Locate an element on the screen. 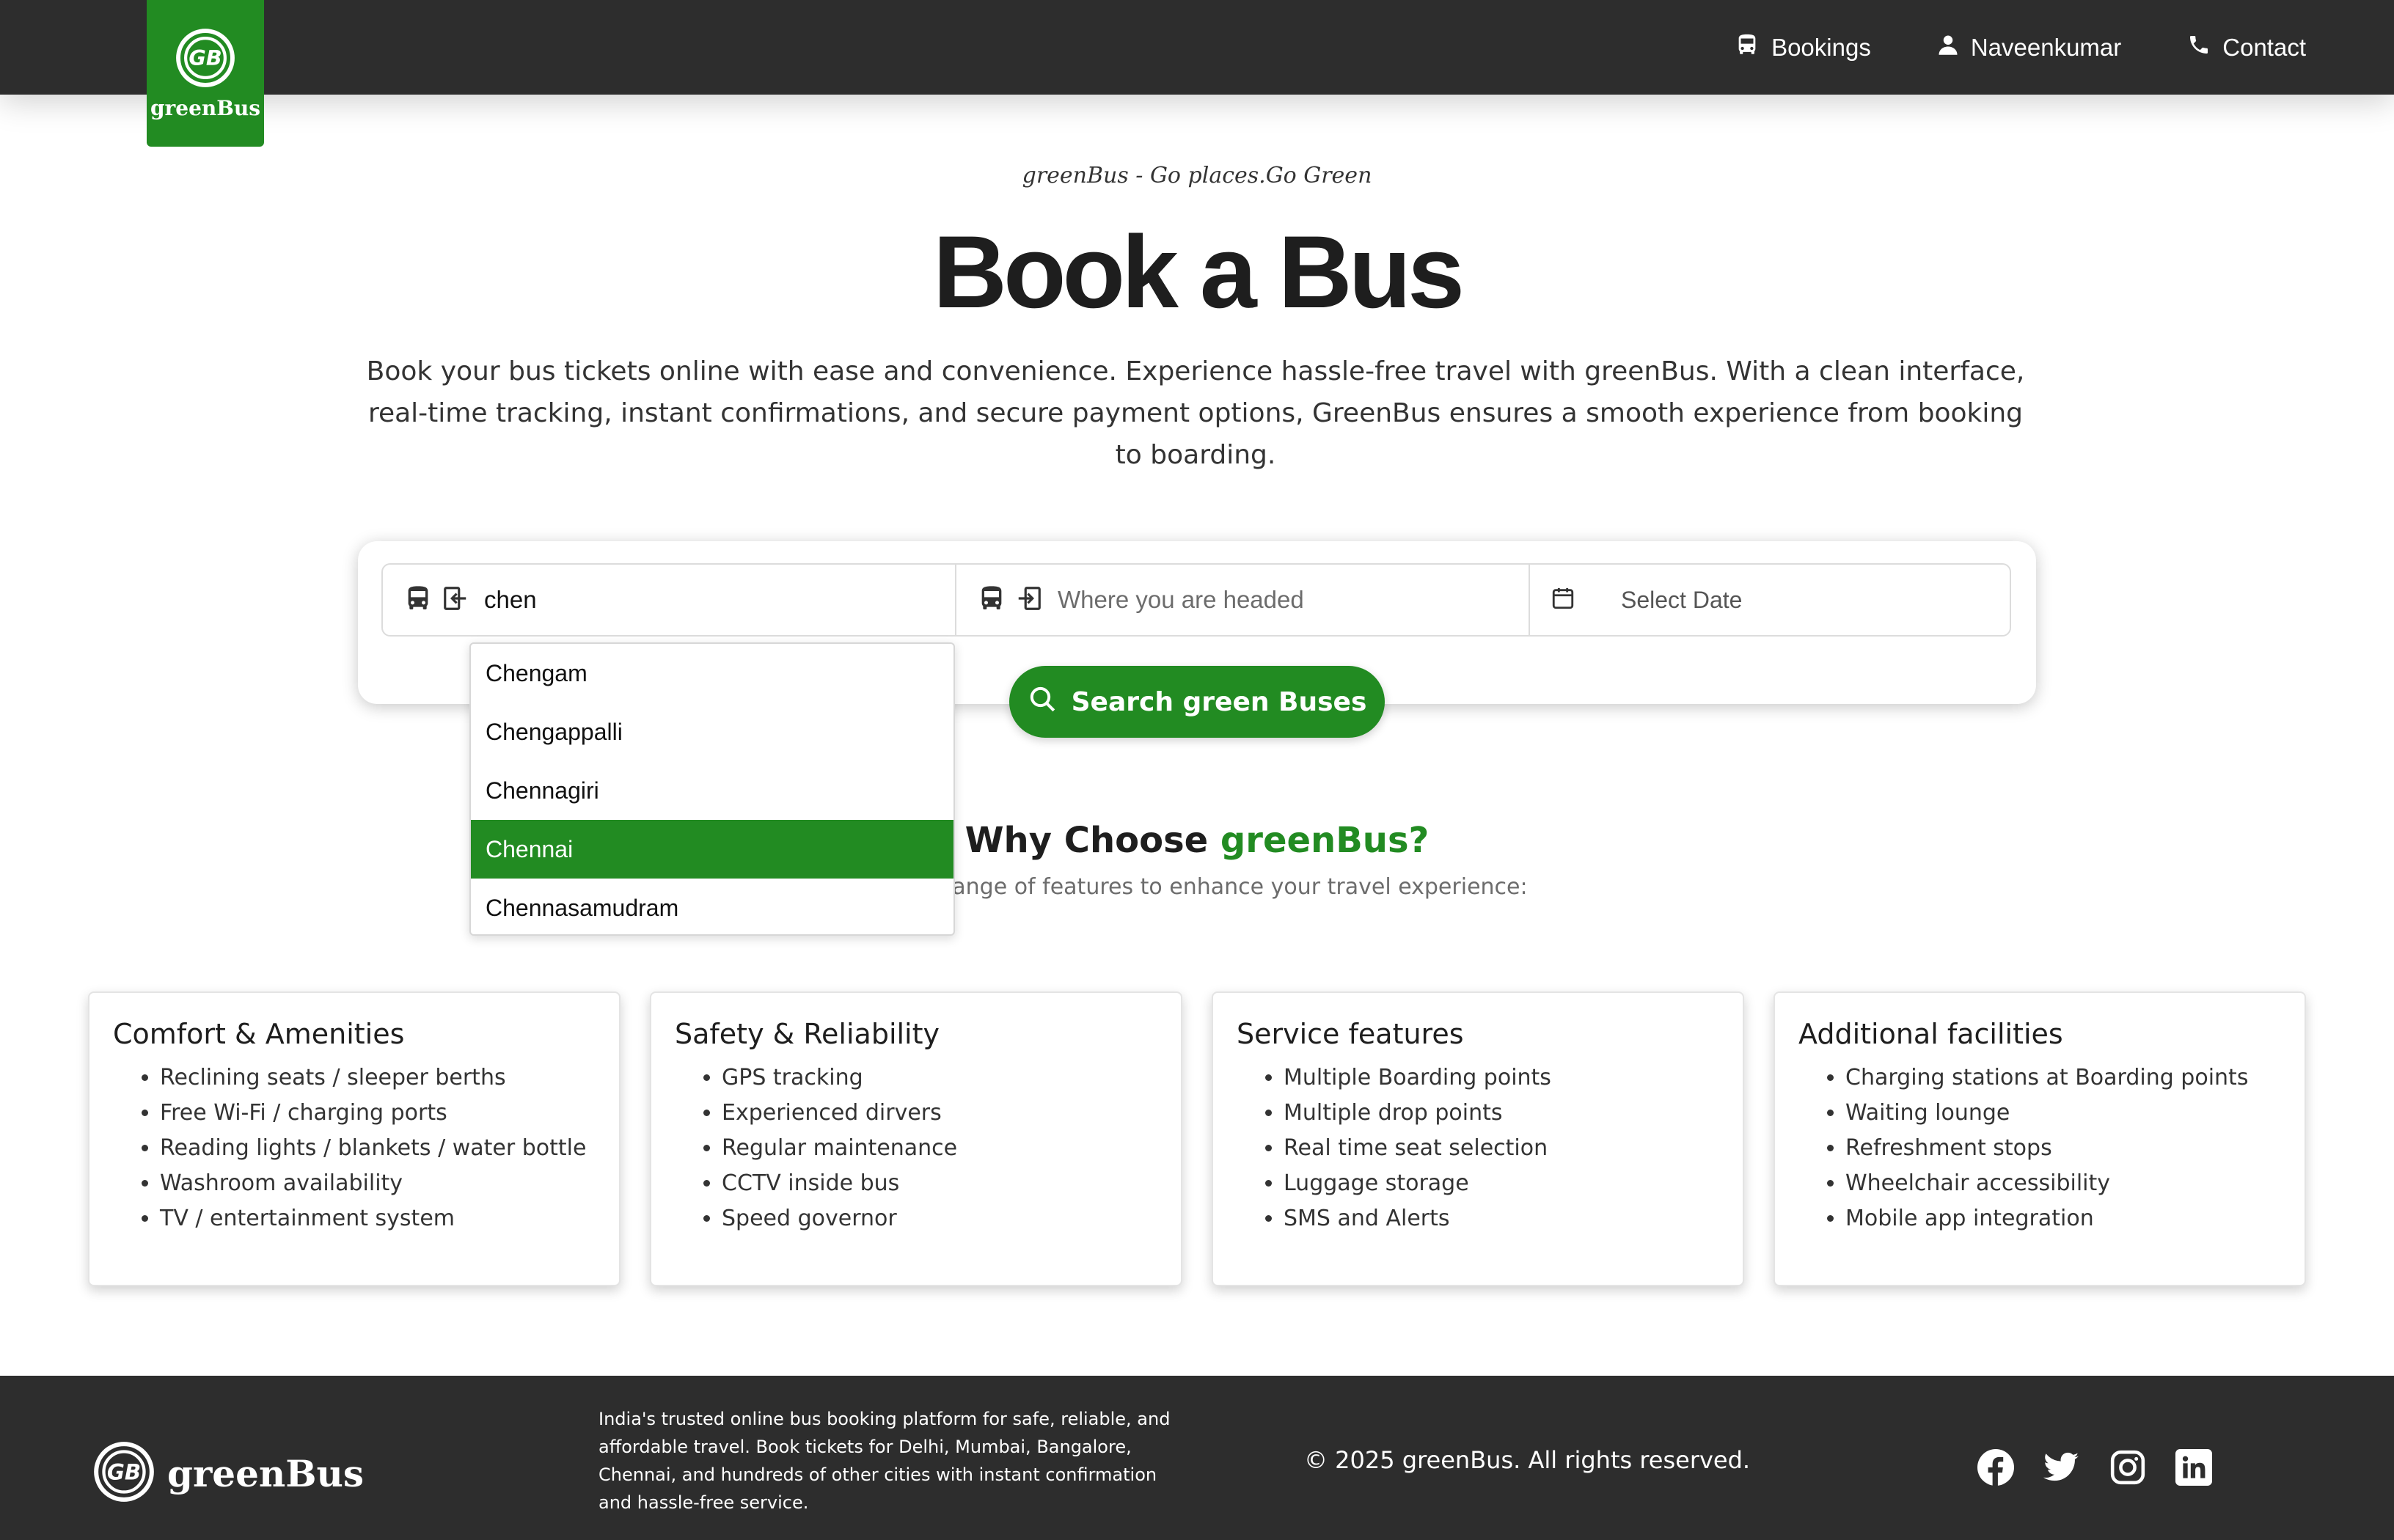 The image size is (2394, 1540). instagram-icon is located at coordinates (2127, 1467).